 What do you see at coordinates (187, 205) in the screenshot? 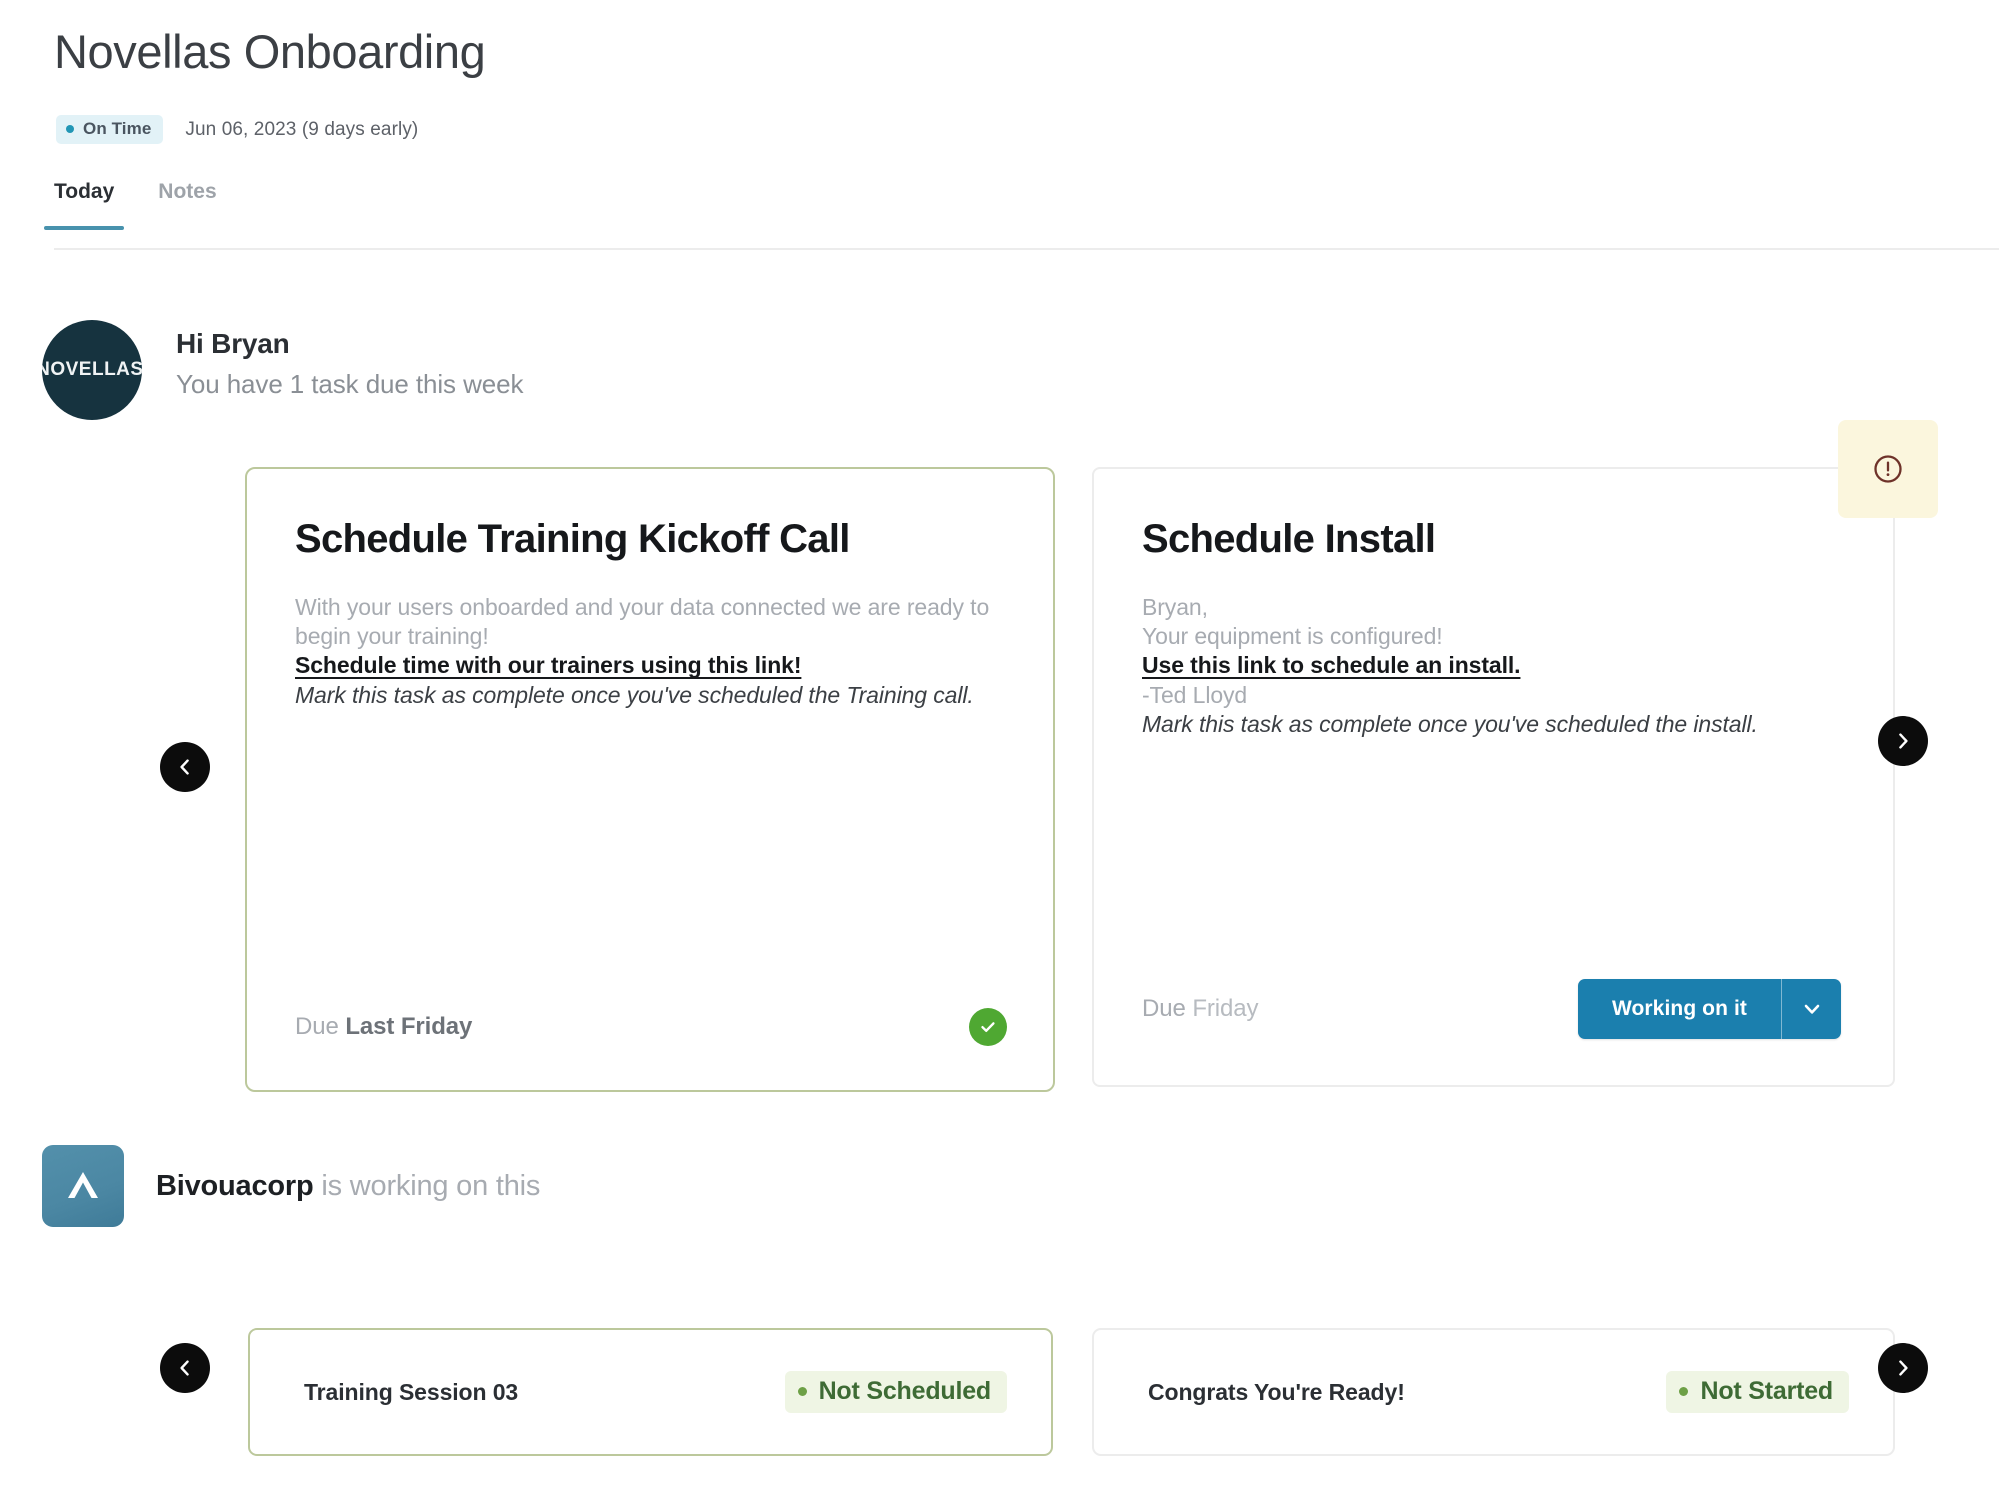
I see `tab-notes: Notes` at bounding box center [187, 205].